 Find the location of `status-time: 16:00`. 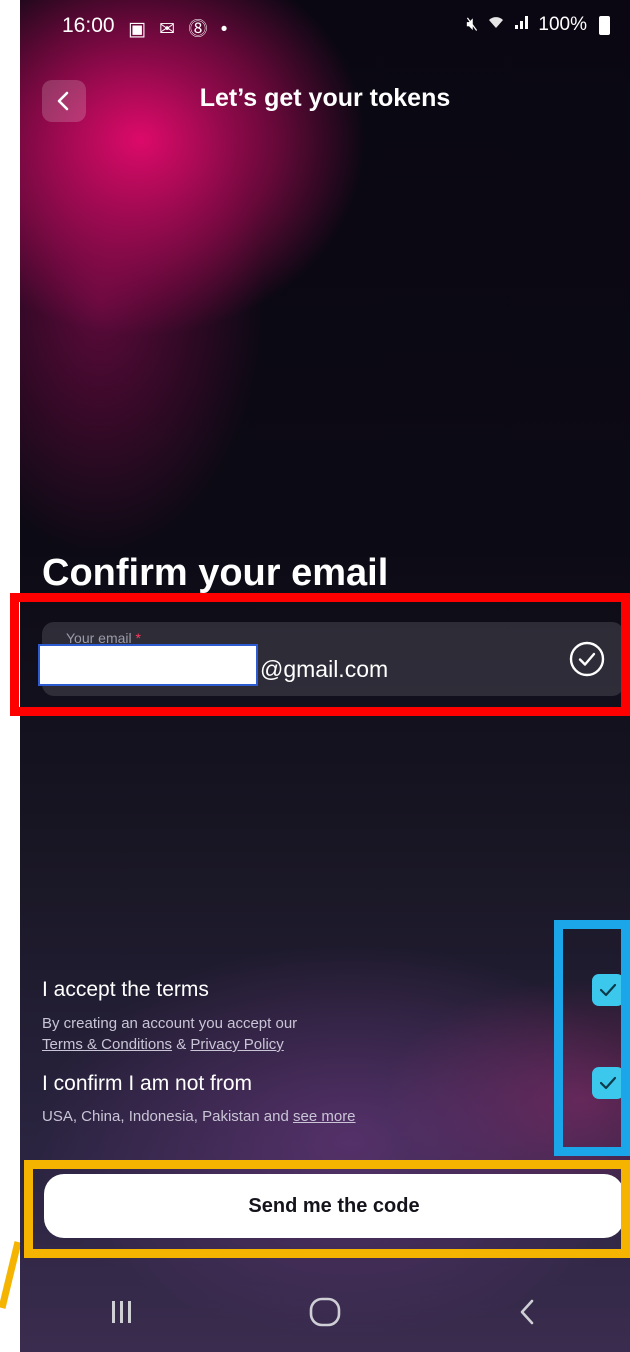

status-time: 16:00 is located at coordinates (88, 25).